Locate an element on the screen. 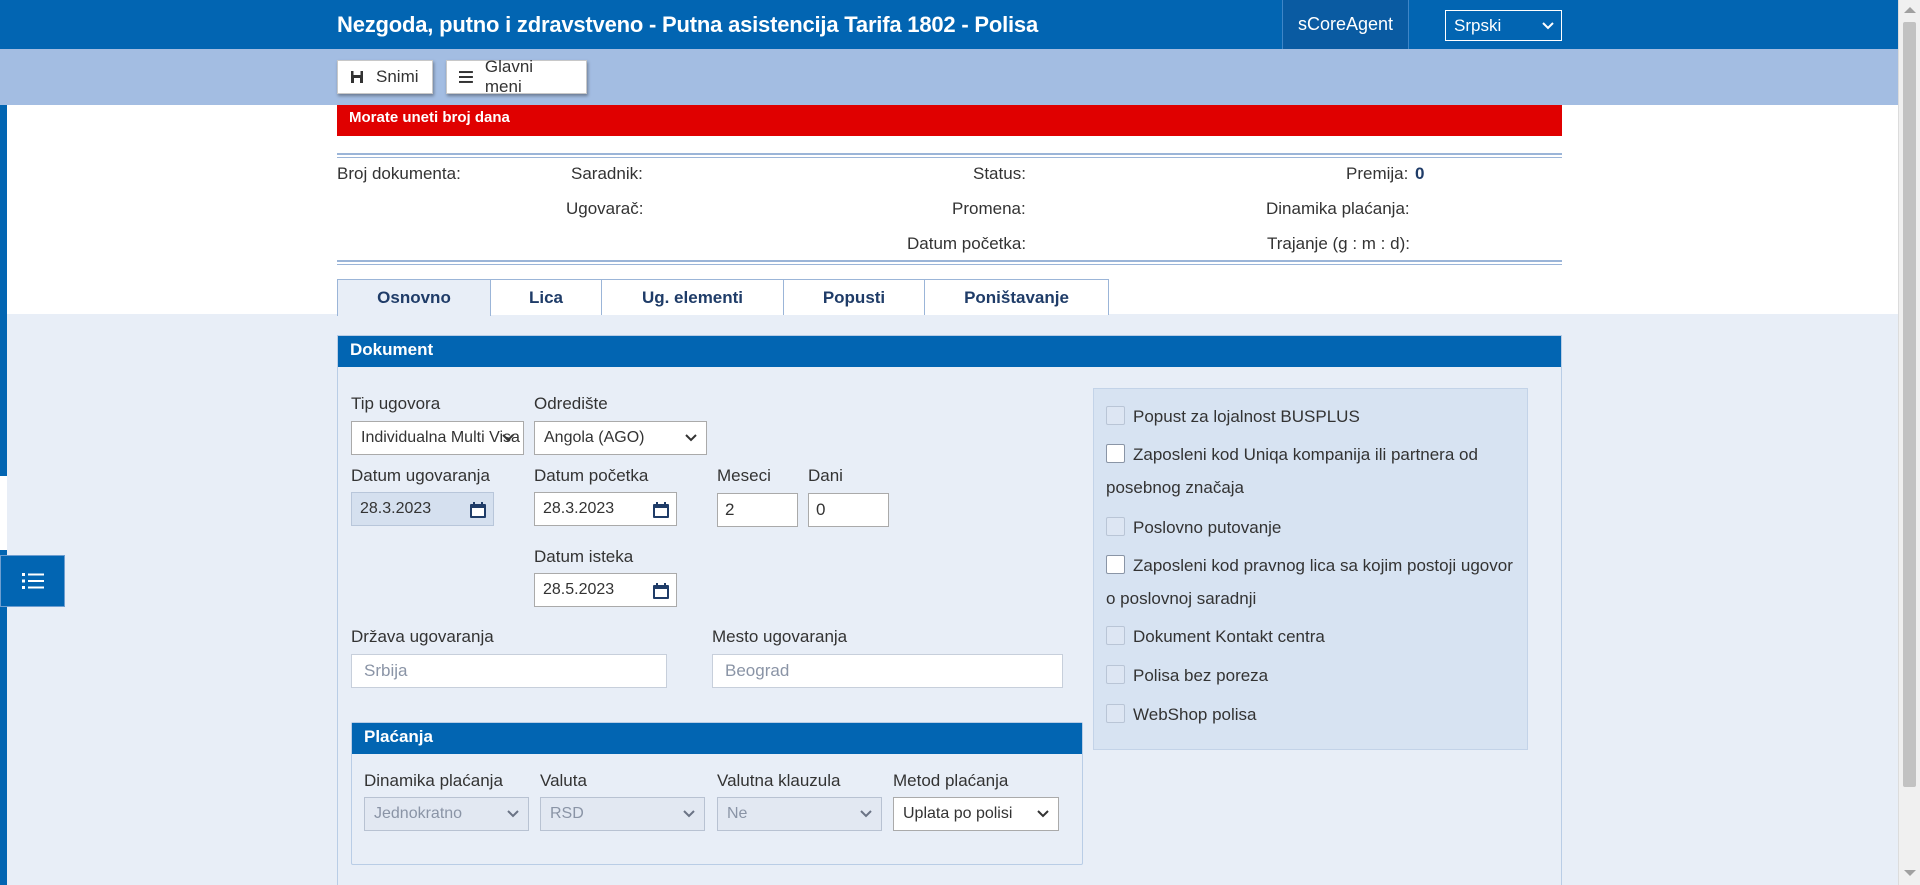 This screenshot has width=1920, height=885. datum-pocetka-field: 28.3.2023 is located at coordinates (605, 509).